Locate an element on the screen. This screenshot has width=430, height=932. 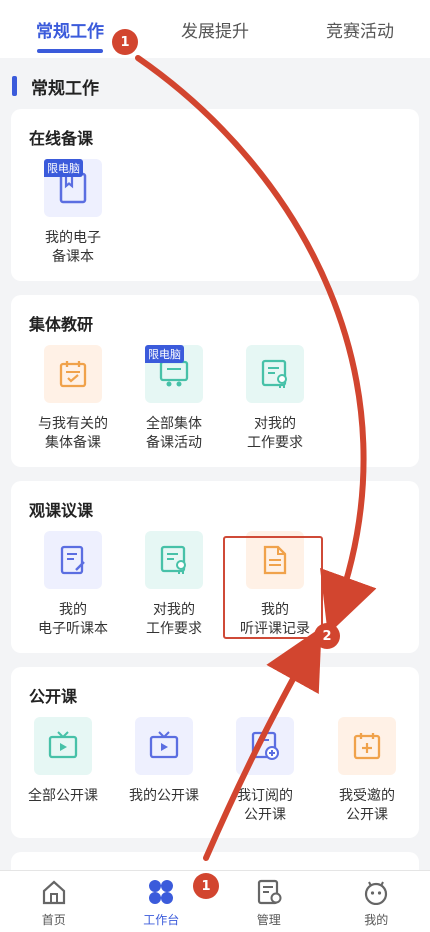
tab-routine-work: 常规工作 is located at coordinates (70, 29).